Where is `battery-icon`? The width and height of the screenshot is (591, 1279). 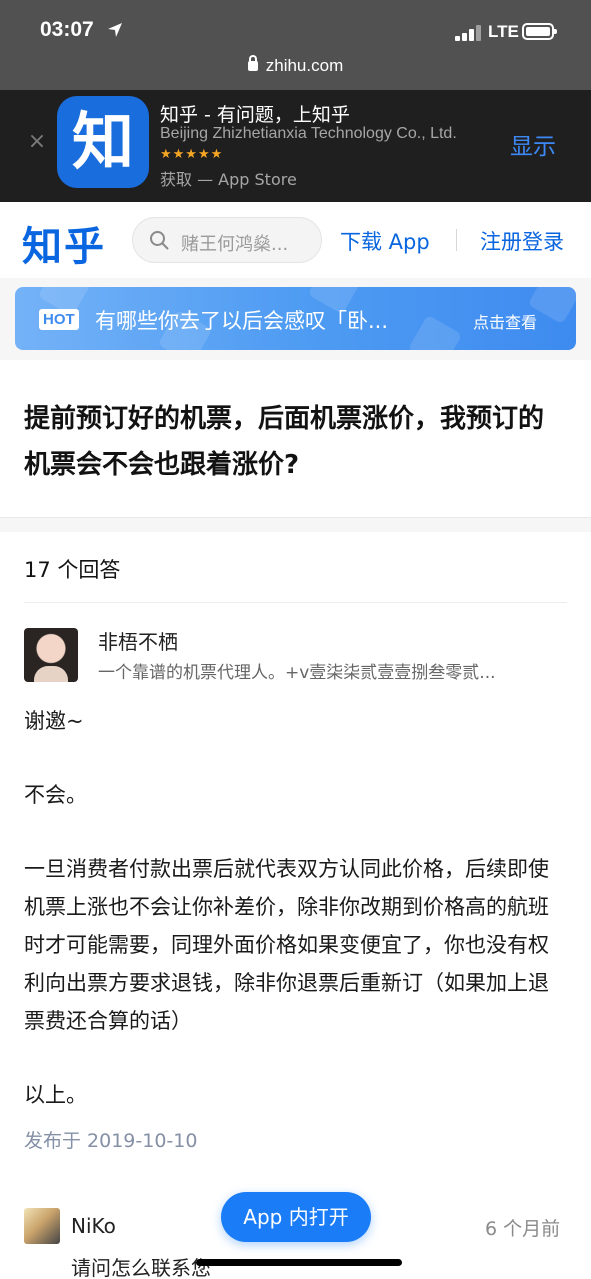
battery-icon is located at coordinates (539, 31).